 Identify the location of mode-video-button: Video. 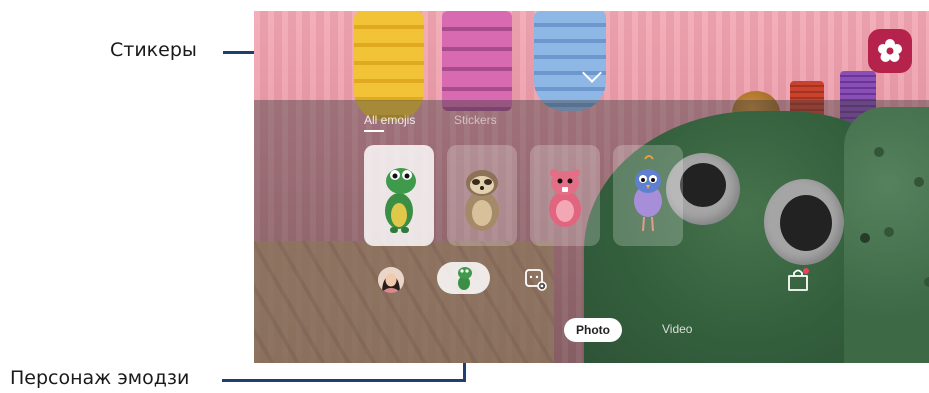
(677, 329).